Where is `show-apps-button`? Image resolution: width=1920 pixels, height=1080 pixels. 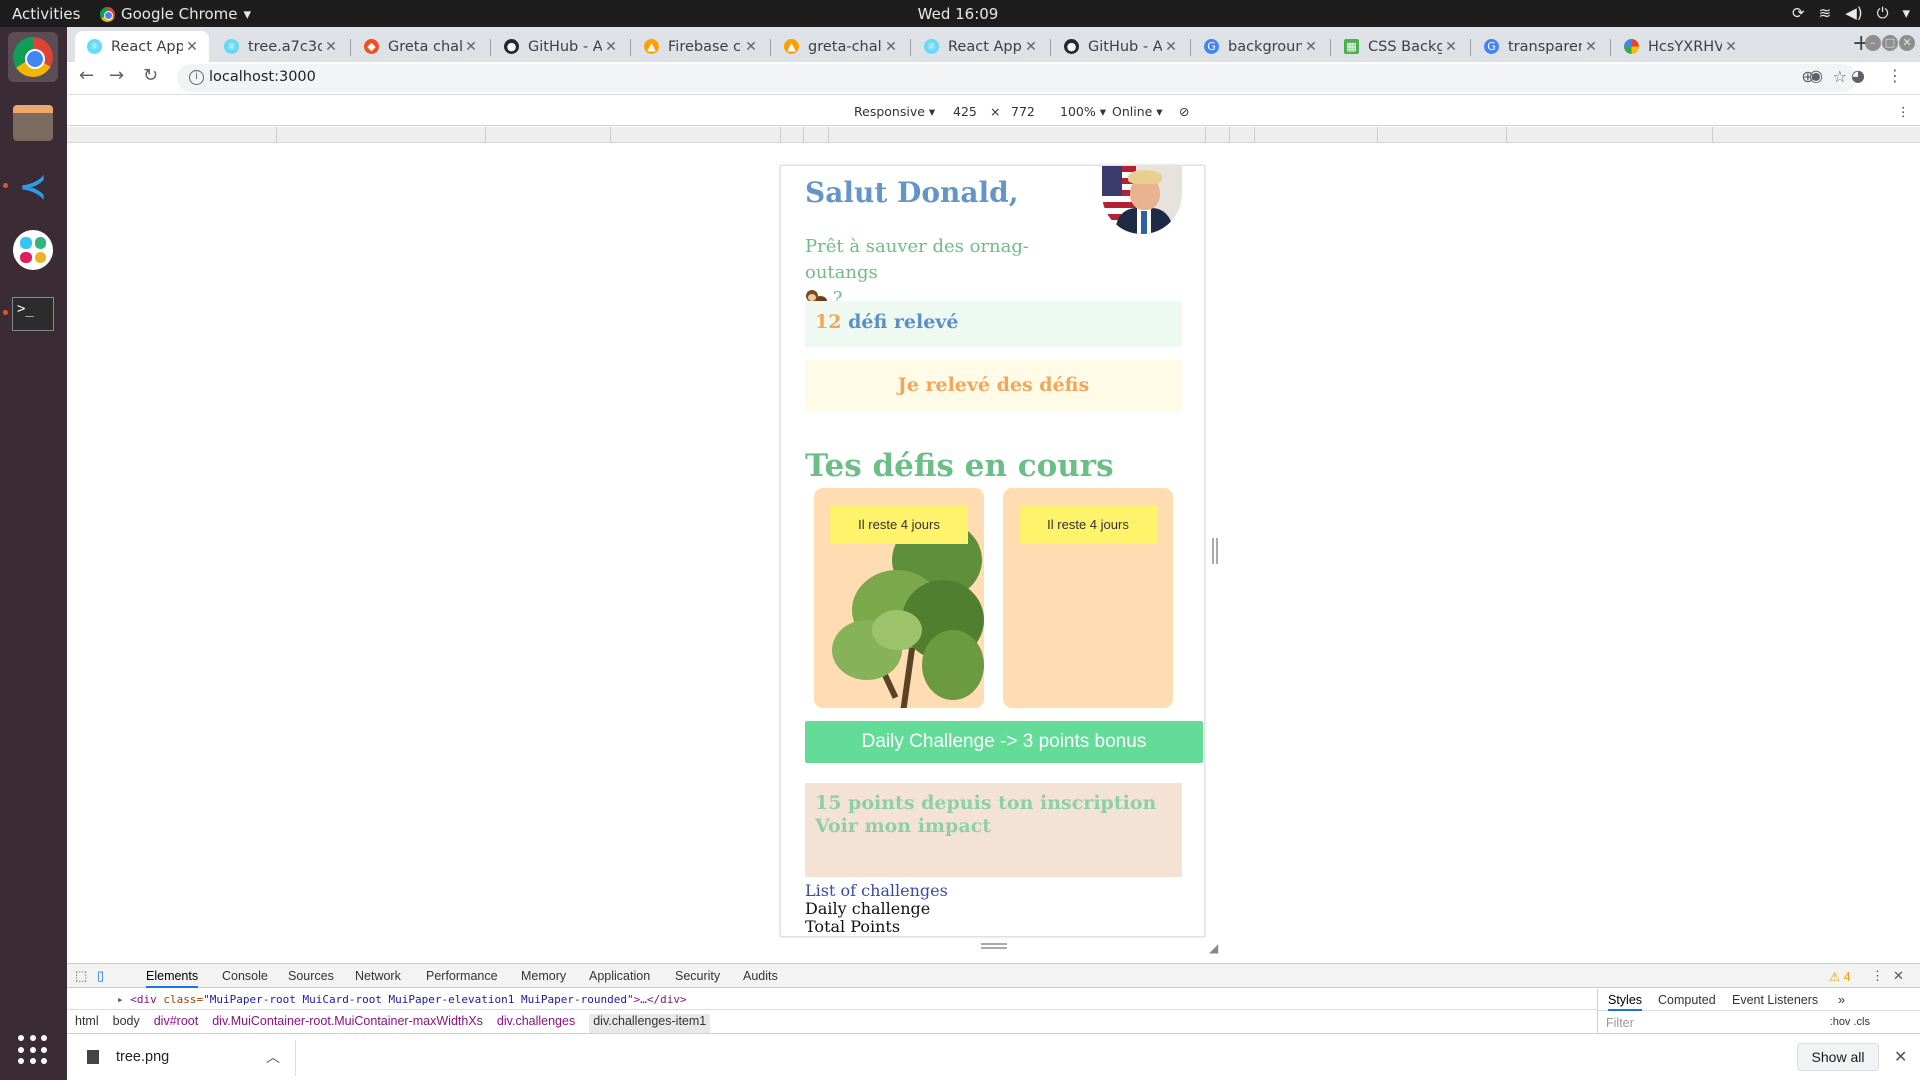
show-apps-button is located at coordinates (33, 1050).